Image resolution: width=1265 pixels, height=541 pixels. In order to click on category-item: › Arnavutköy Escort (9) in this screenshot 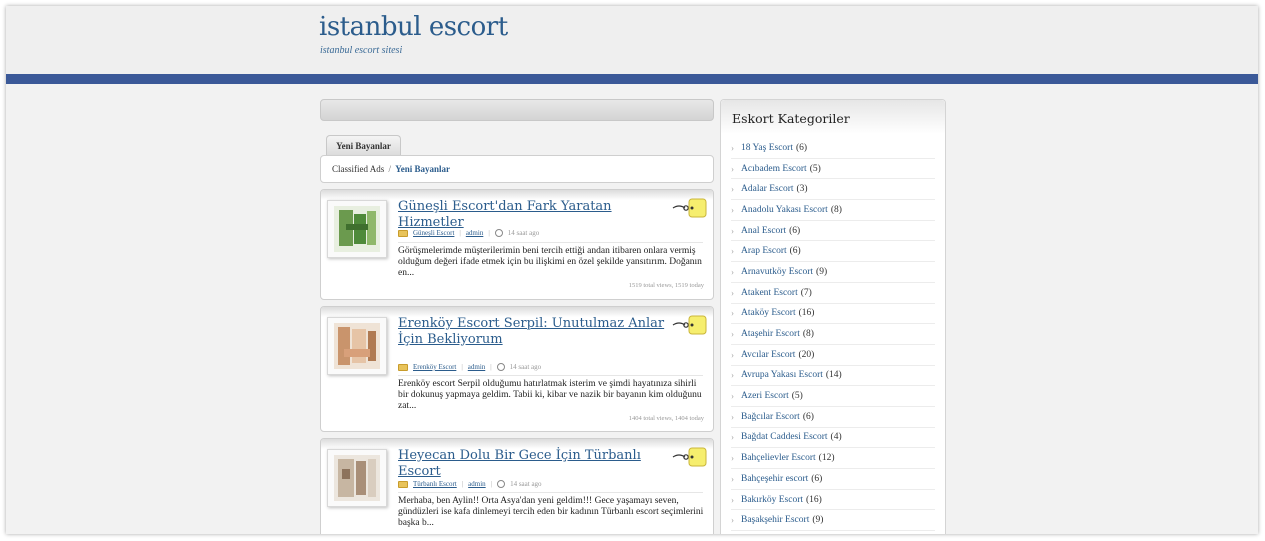, I will do `click(833, 272)`.